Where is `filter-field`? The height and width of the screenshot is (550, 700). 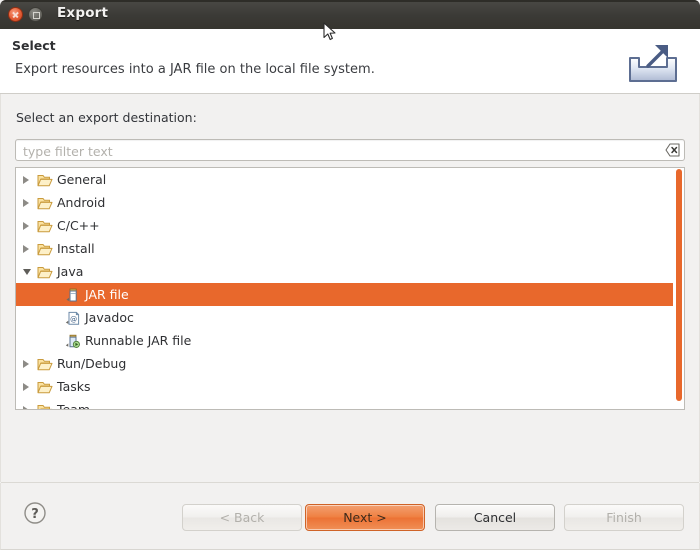 filter-field is located at coordinates (350, 150).